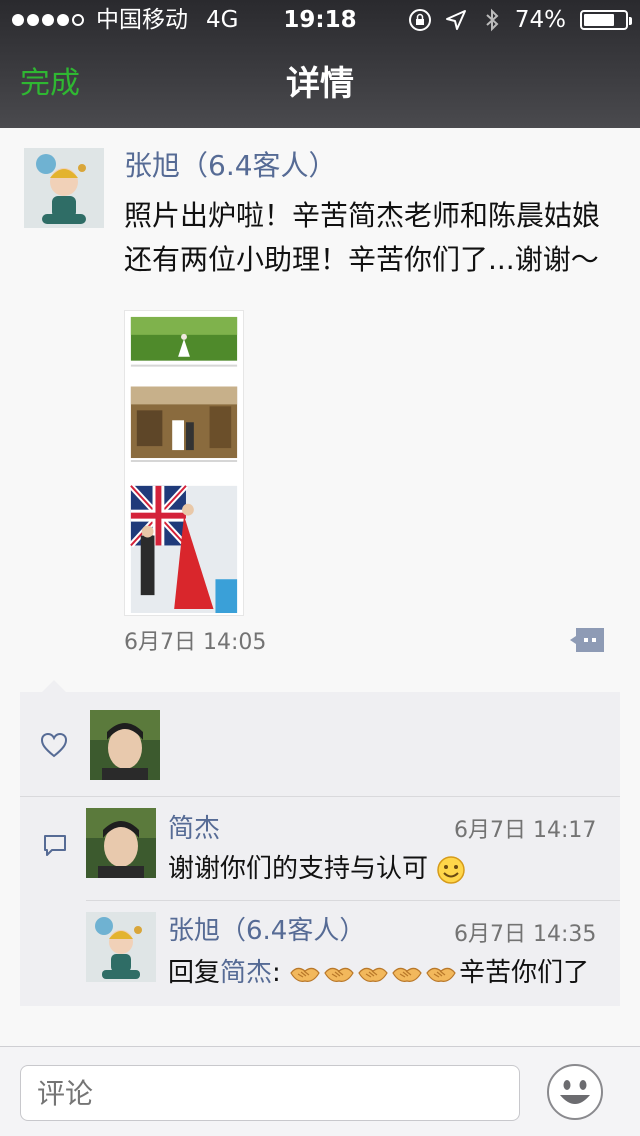  Describe the element at coordinates (606, 20) in the screenshot. I see `battery-icon` at that location.